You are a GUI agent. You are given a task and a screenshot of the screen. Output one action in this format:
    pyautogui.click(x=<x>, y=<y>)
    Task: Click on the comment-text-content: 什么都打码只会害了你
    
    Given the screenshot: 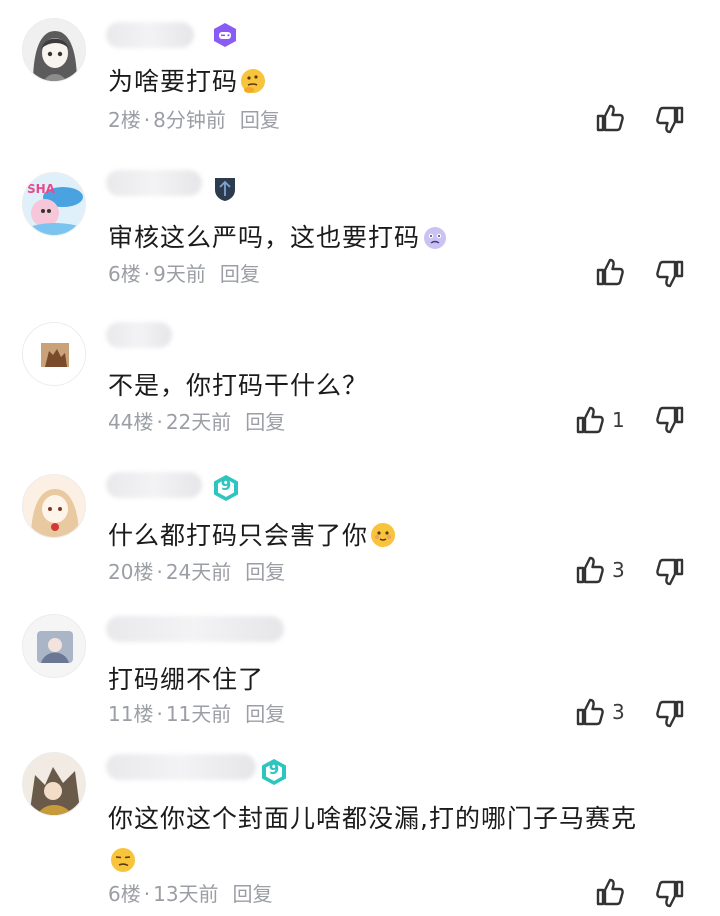 What is the action you would take?
    pyautogui.click(x=238, y=535)
    